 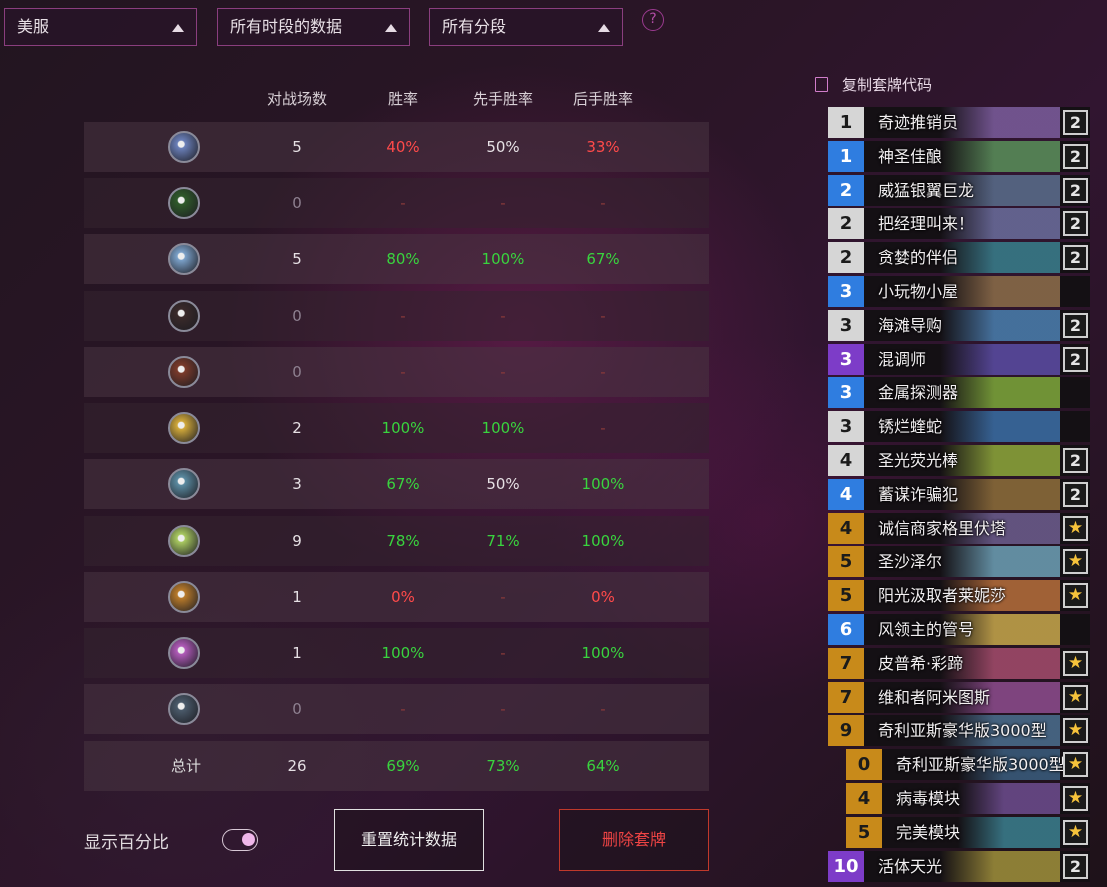 What do you see at coordinates (968, 832) in the screenshot?
I see `deck-card: 5 完美模块 ★` at bounding box center [968, 832].